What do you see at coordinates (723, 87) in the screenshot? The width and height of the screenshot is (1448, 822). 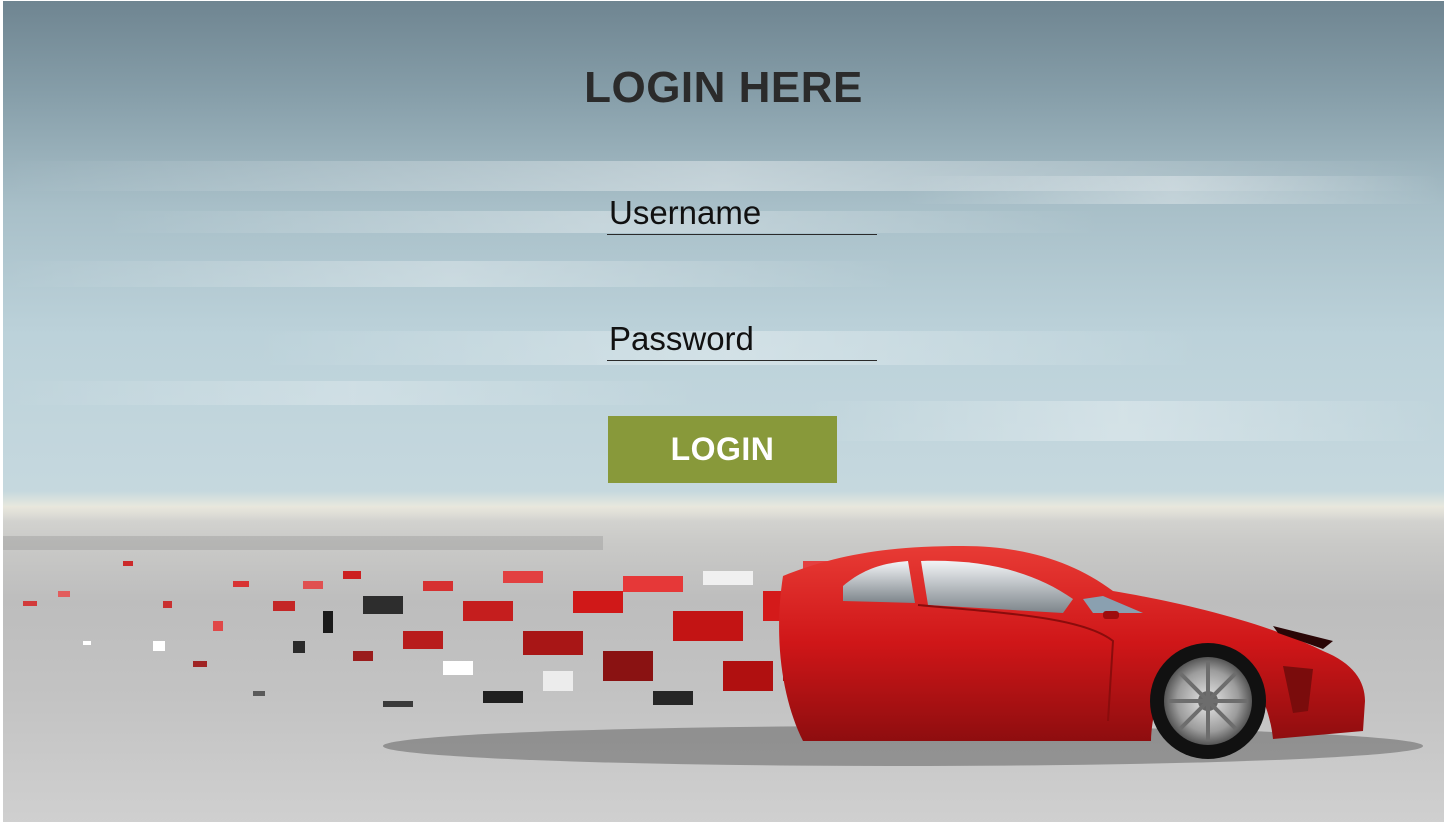 I see `page-title: LOGIN HERE` at bounding box center [723, 87].